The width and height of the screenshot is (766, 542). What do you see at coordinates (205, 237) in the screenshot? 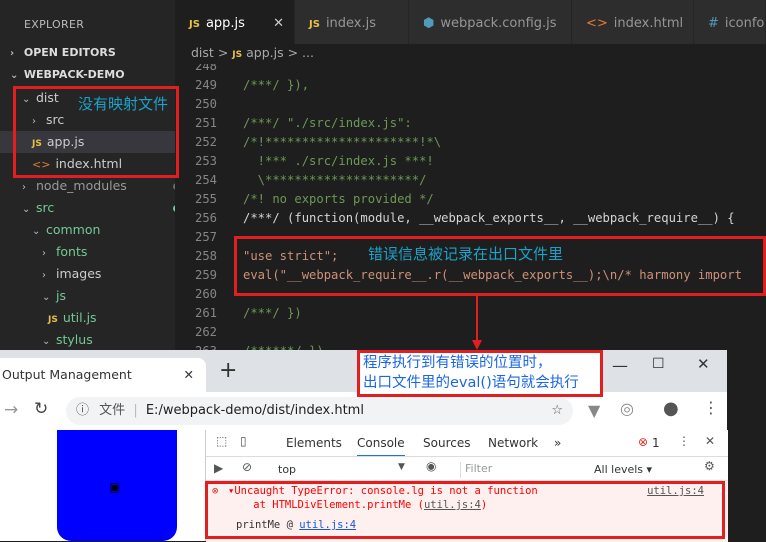
I see `line-number: 257` at bounding box center [205, 237].